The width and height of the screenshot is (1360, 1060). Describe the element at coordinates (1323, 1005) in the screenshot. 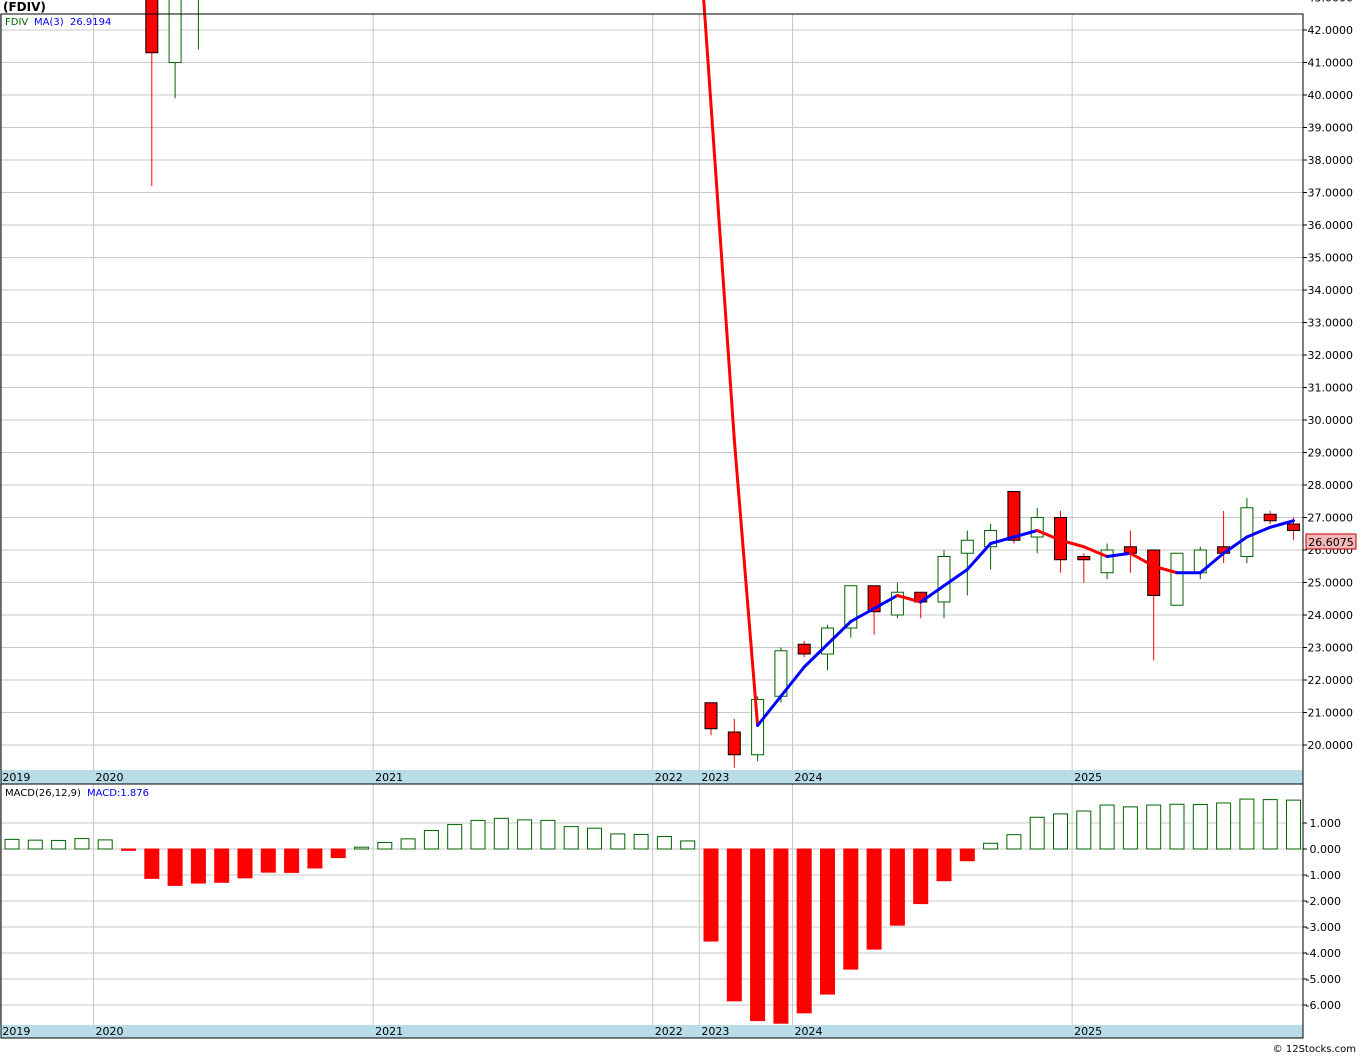

I see `macd-tick-label: -6.000` at that location.